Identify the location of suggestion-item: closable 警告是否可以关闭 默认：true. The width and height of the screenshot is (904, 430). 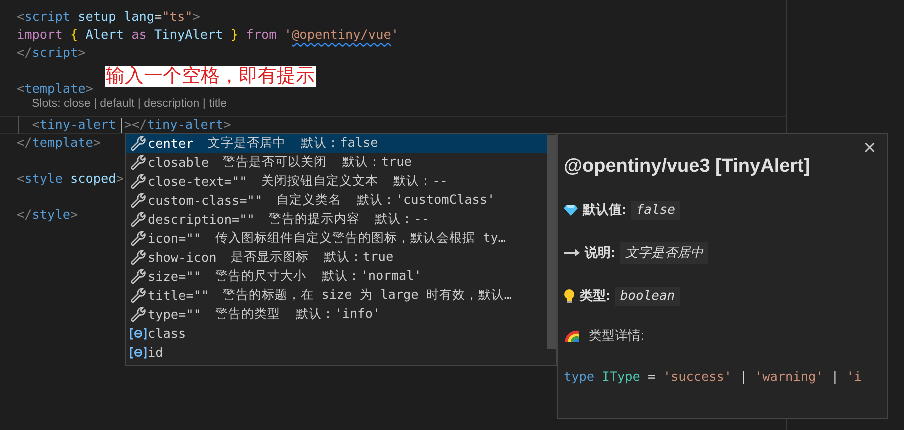
(336, 162).